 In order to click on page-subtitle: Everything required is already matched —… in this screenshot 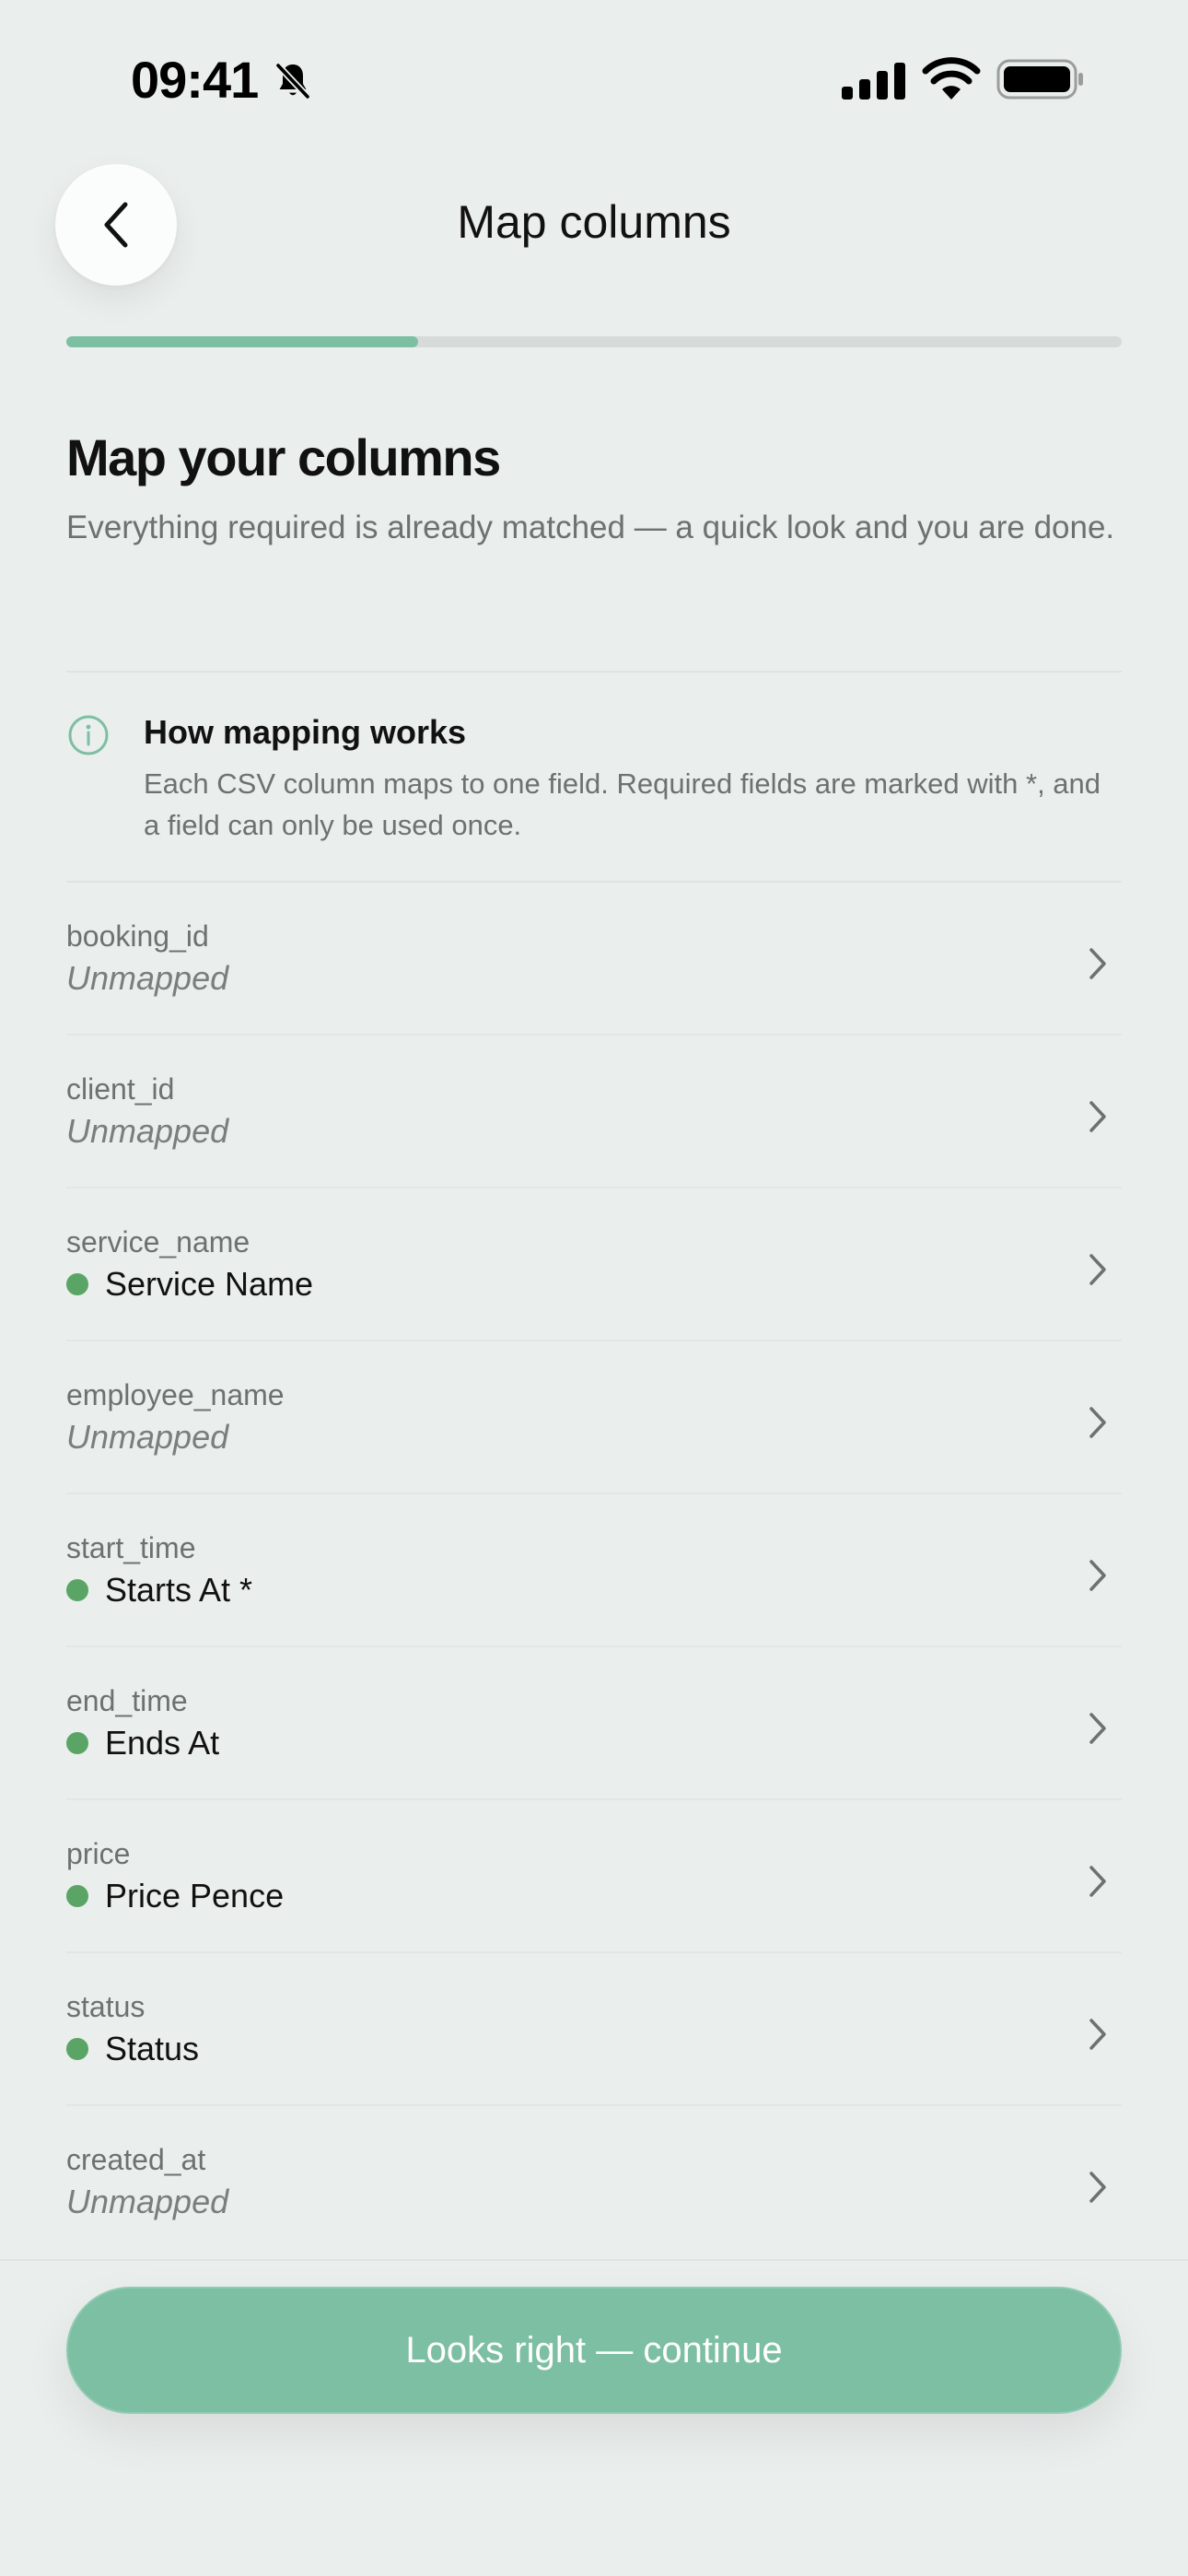, I will do `click(590, 527)`.